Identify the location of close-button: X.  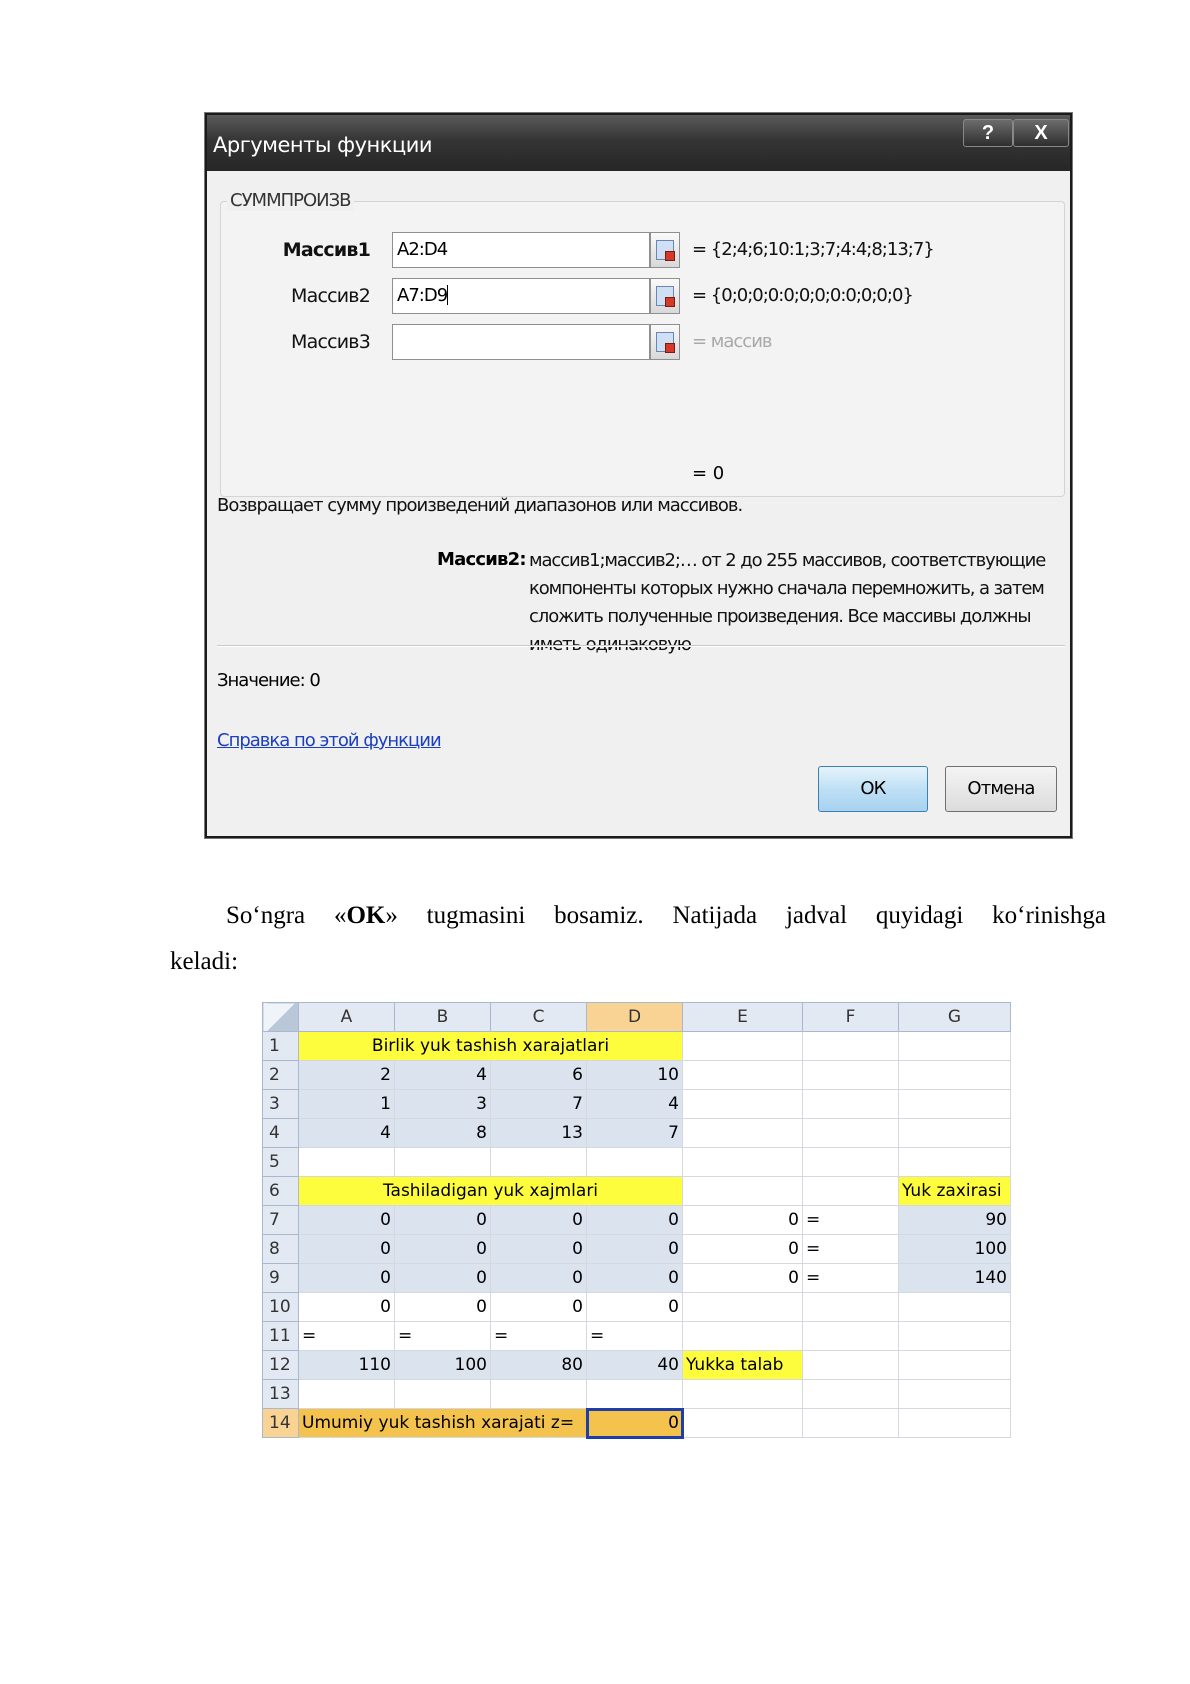
(1041, 133).